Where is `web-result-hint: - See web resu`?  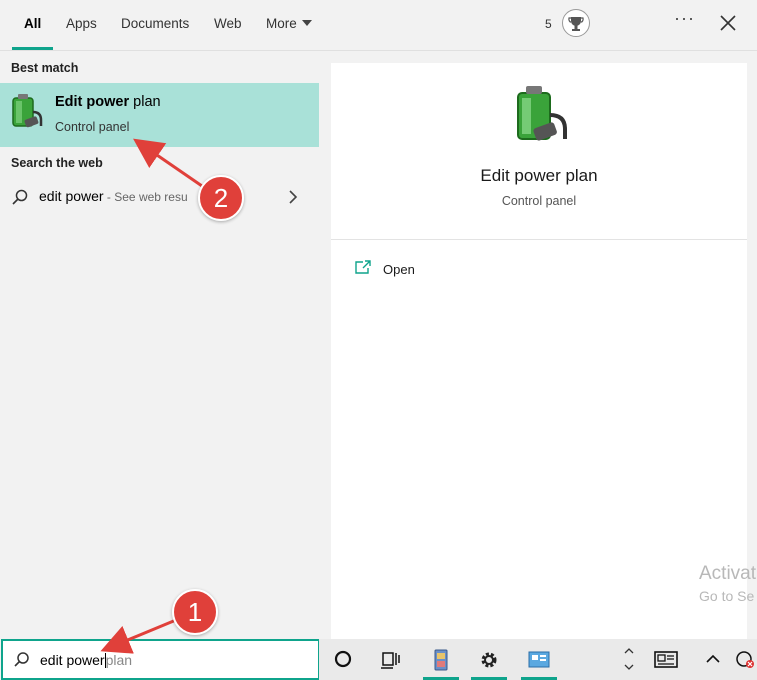
web-result-hint: - See web resu is located at coordinates (145, 197).